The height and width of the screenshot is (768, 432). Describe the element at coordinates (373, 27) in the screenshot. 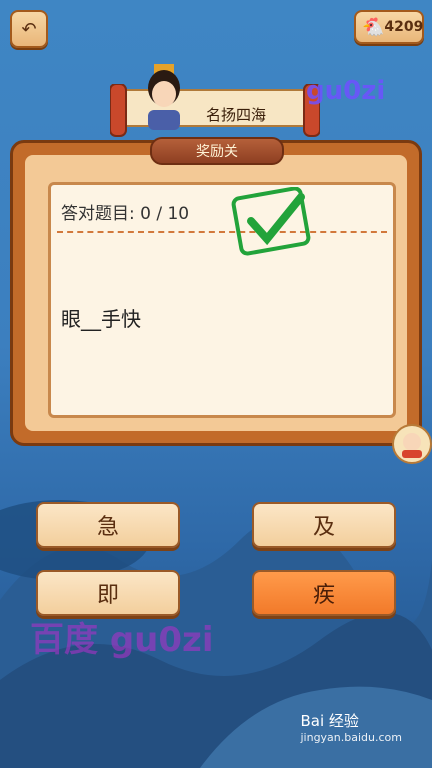

I see `chicken-coin-icon: 🐔` at that location.